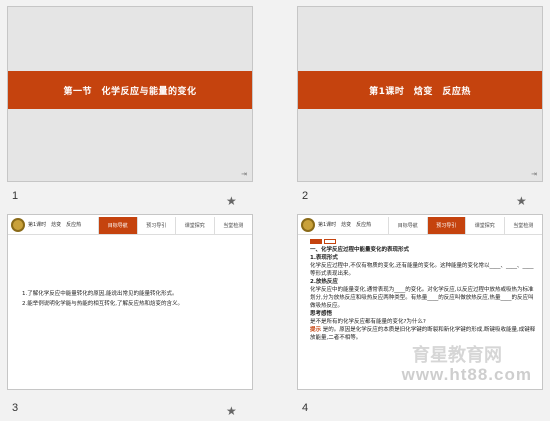 The image size is (550, 421). What do you see at coordinates (321, 314) in the screenshot?
I see `think-title: 思考感悟` at bounding box center [321, 314].